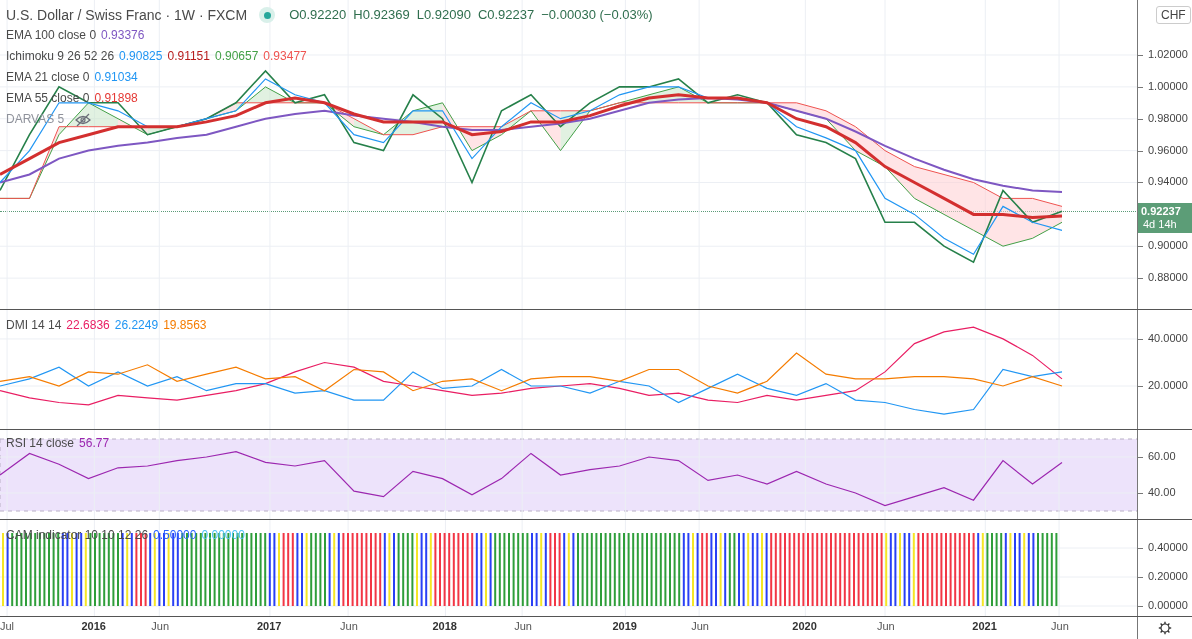 The width and height of the screenshot is (1192, 639). What do you see at coordinates (1168, 86) in the screenshot?
I see `axis-label: 1.00000` at bounding box center [1168, 86].